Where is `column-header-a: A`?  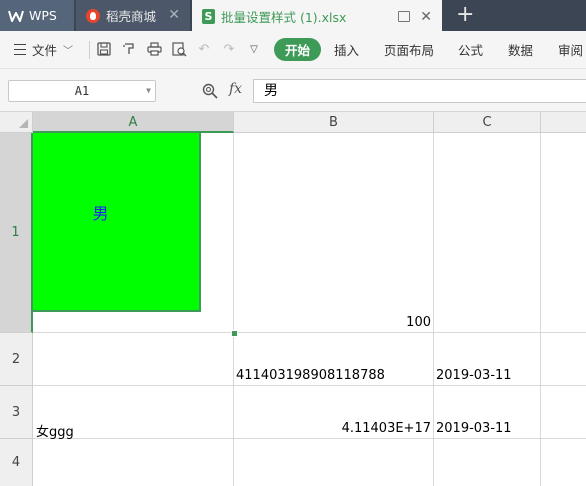 column-header-a: A is located at coordinates (133, 122).